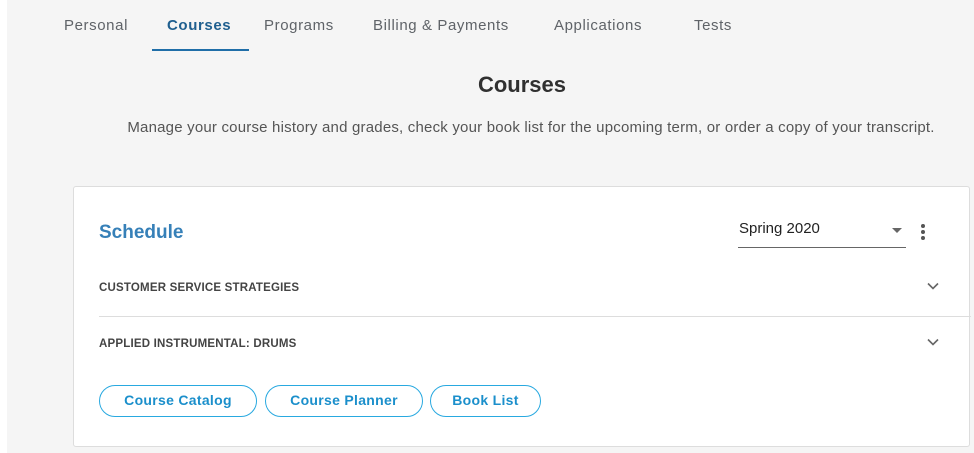 This screenshot has height=453, width=974. Describe the element at coordinates (344, 401) in the screenshot. I see `course-planner-button: Course Planner` at that location.